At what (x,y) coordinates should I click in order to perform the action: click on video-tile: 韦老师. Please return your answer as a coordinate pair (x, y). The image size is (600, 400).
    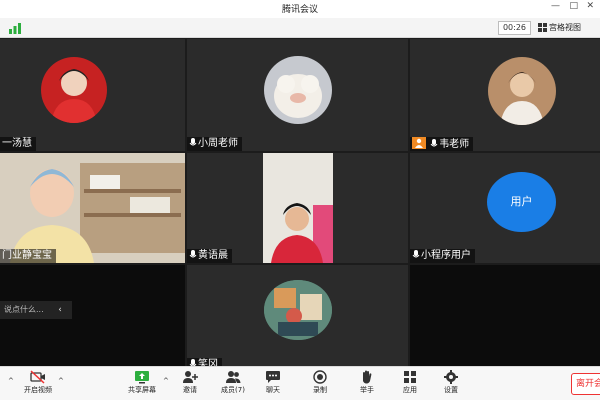
    Looking at the image, I should click on (505, 95).